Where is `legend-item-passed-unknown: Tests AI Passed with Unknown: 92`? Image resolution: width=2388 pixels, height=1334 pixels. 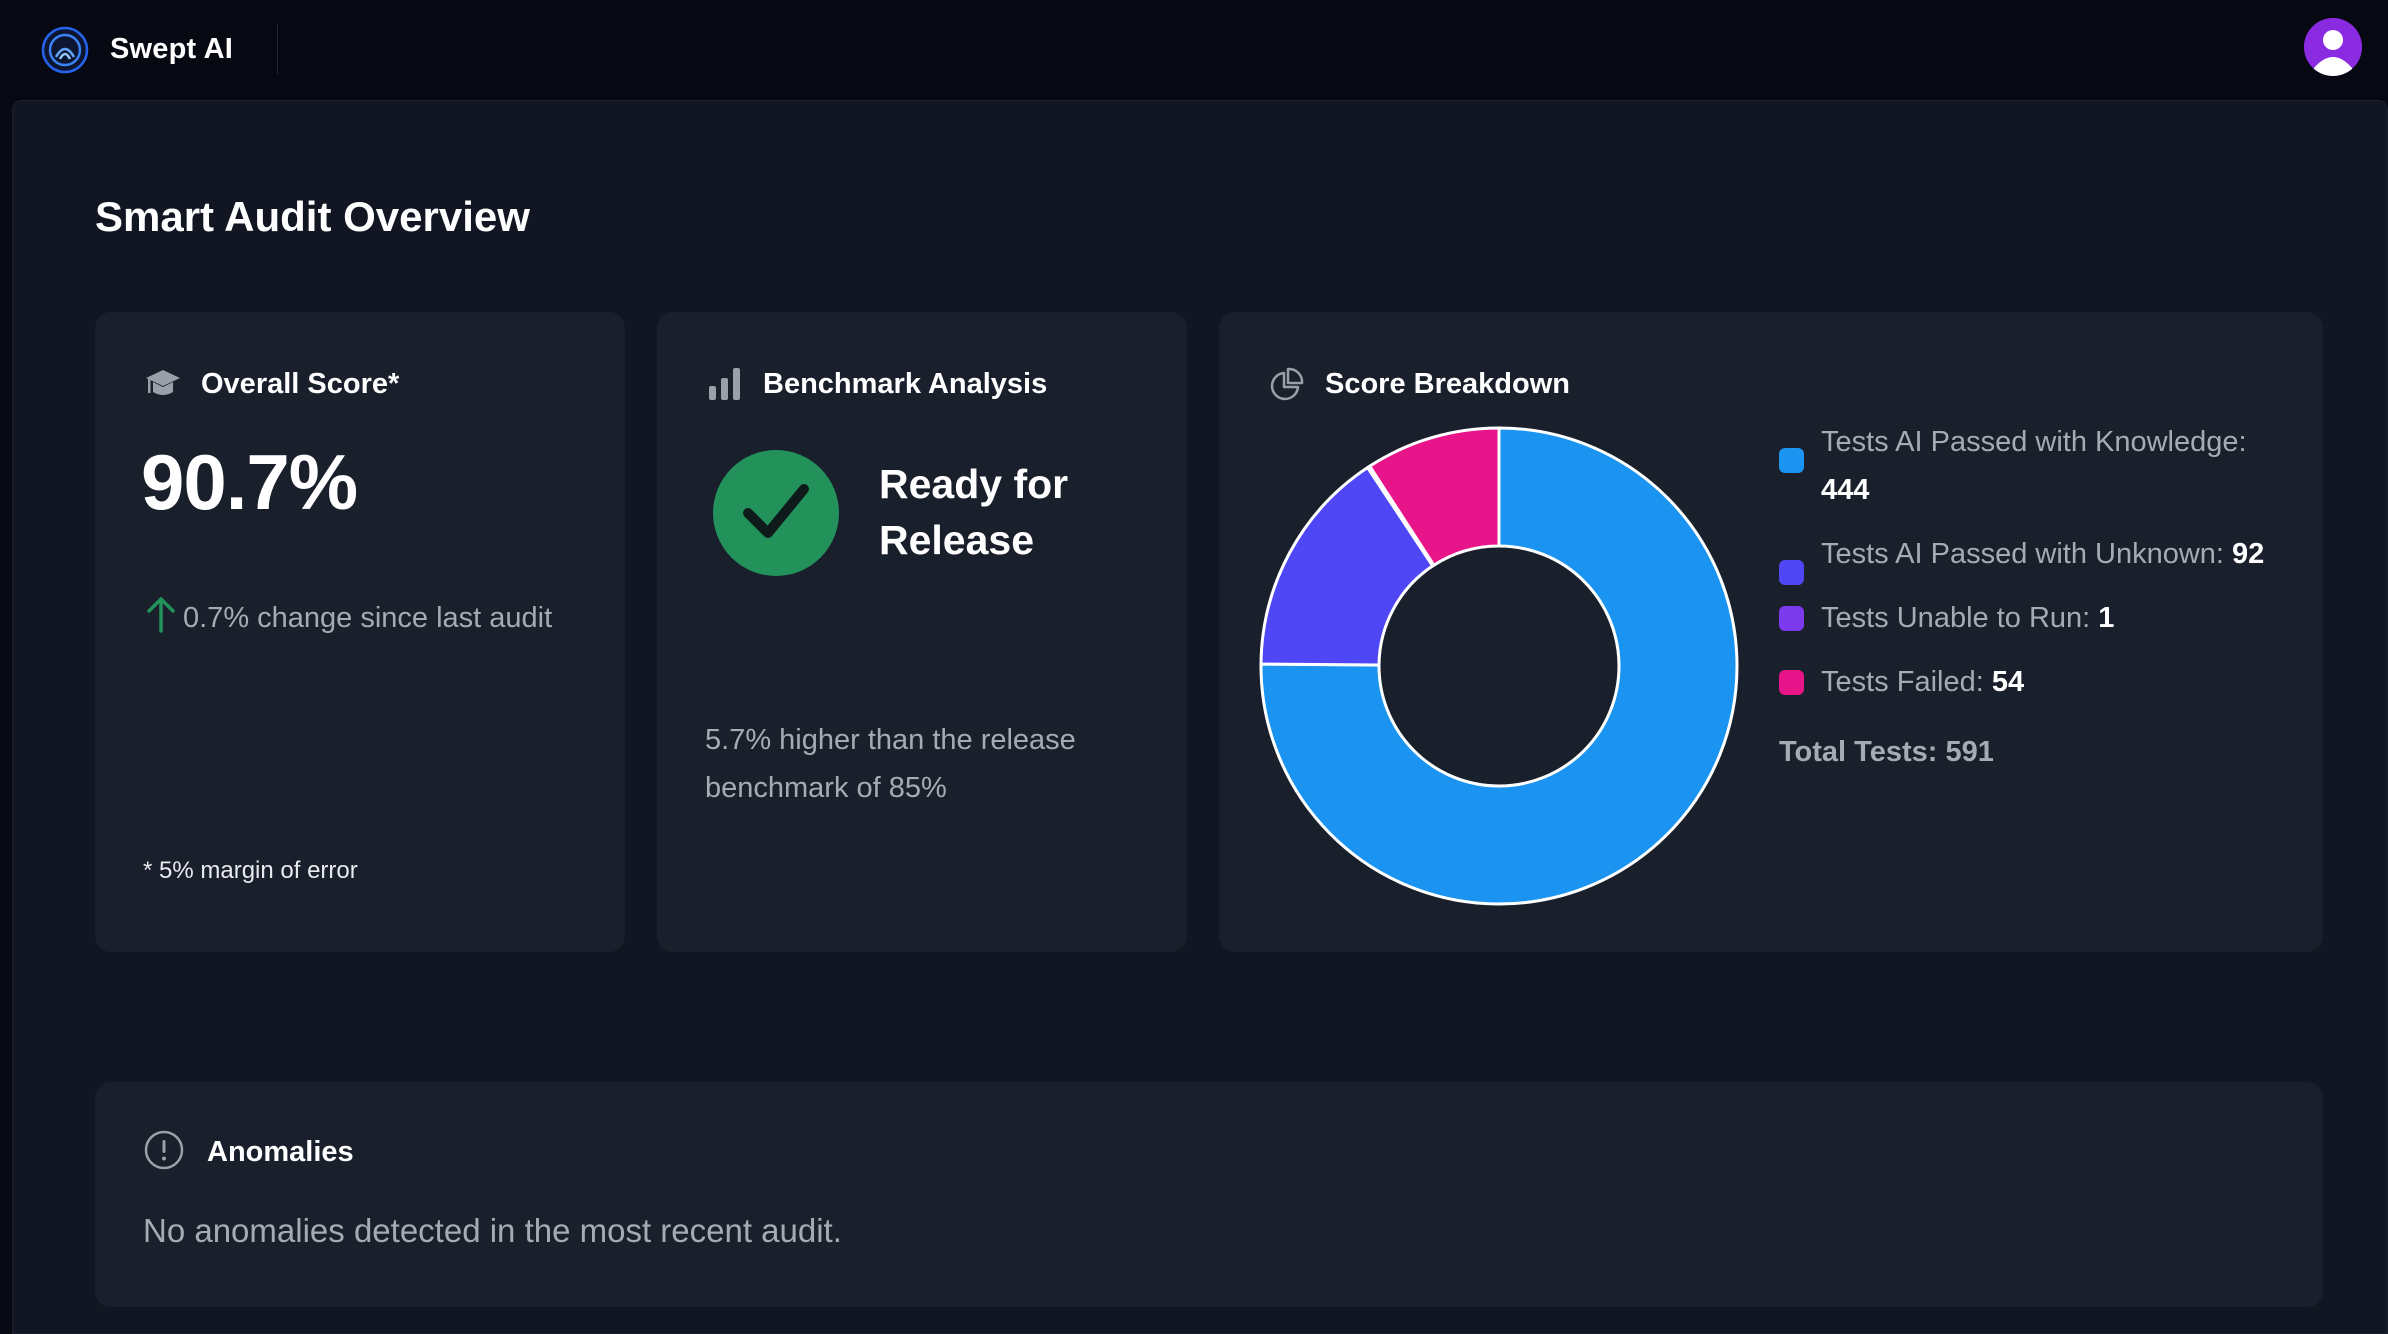
legend-item-passed-unknown: Tests AI Passed with Unknown: 92 is located at coordinates (2029, 557).